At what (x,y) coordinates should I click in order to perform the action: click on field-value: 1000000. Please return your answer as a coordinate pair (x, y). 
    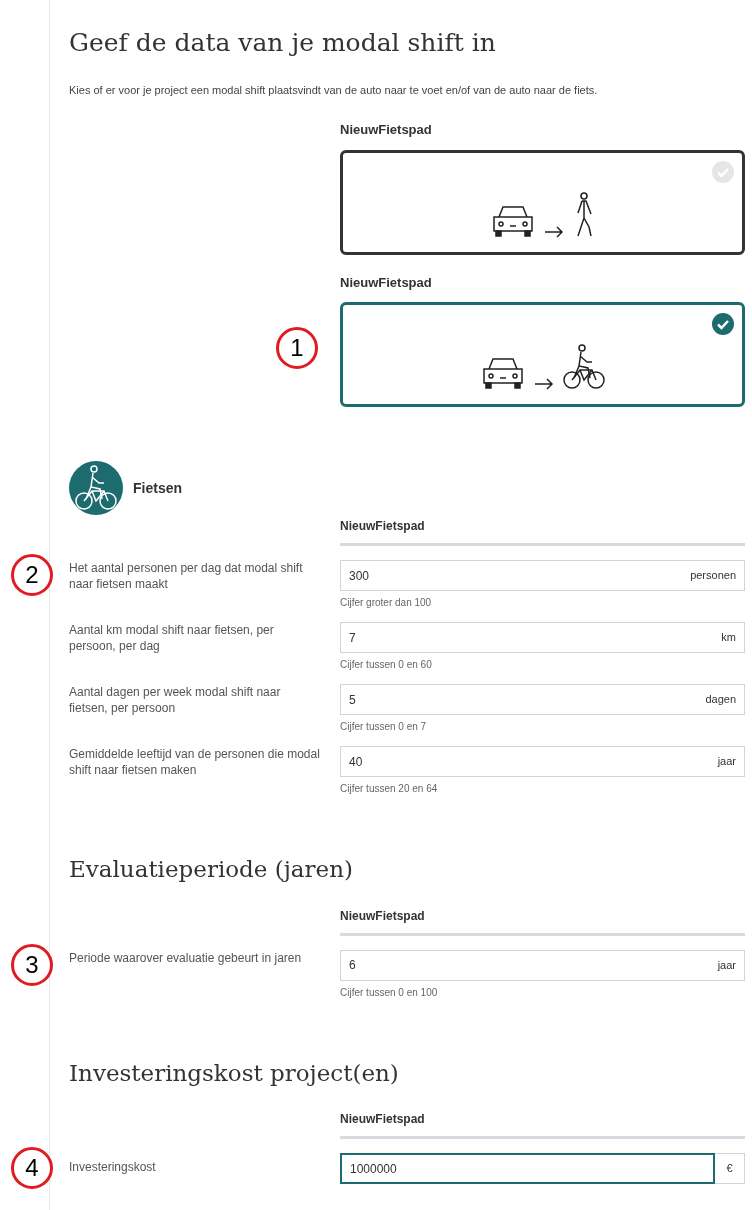
    Looking at the image, I should click on (373, 1169).